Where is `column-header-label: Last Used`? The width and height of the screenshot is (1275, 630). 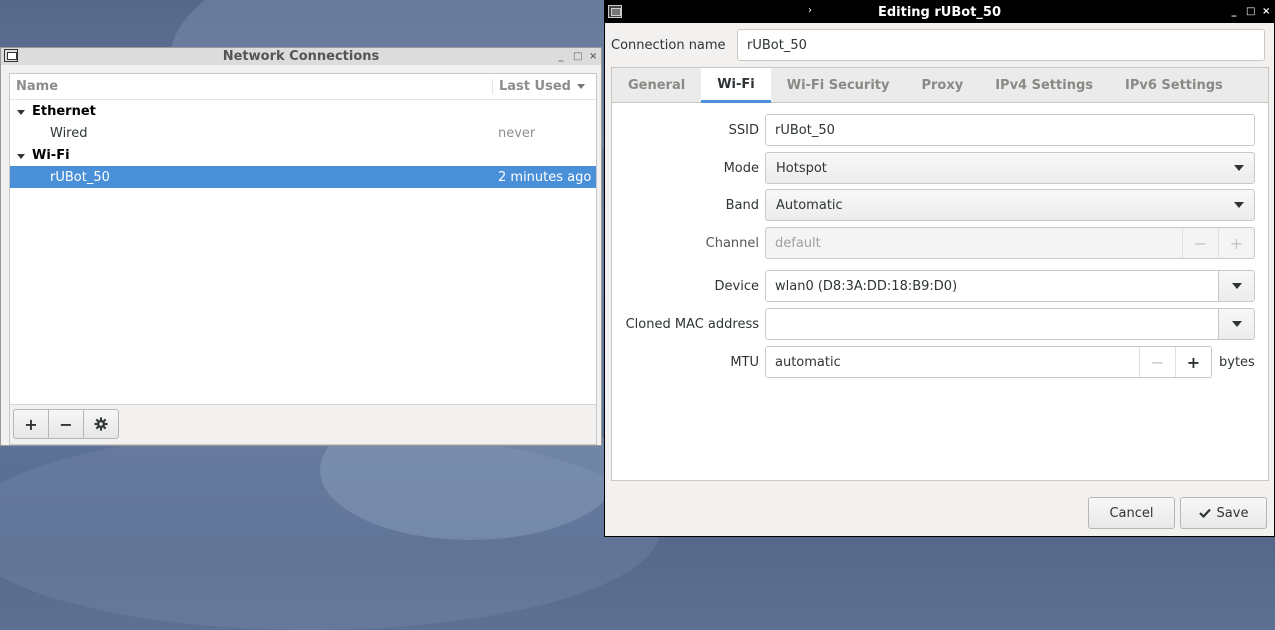 column-header-label: Last Used is located at coordinates (535, 86).